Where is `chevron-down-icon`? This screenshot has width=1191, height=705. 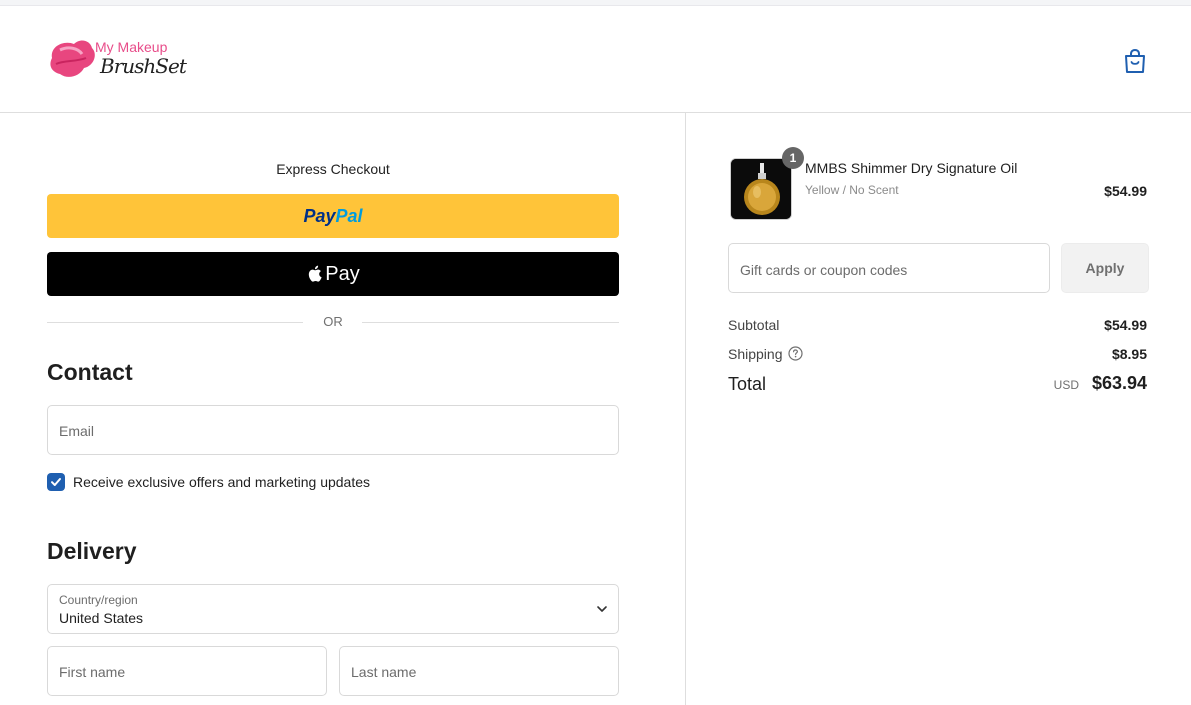
chevron-down-icon is located at coordinates (602, 609).